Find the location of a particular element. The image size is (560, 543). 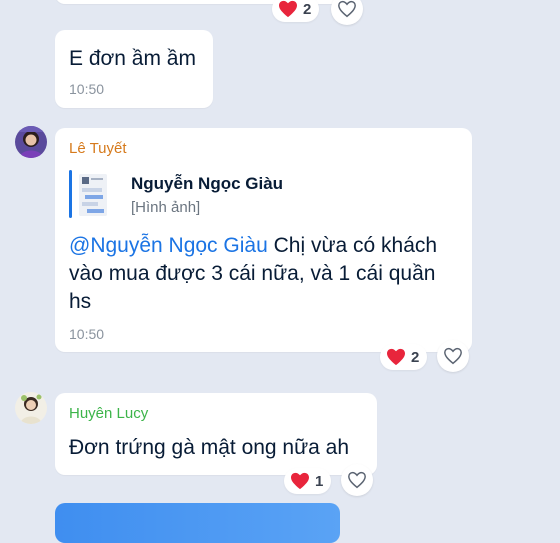

message-line-2: vào mua được 3 cái nữa, và 1 cái quần is located at coordinates (252, 273).